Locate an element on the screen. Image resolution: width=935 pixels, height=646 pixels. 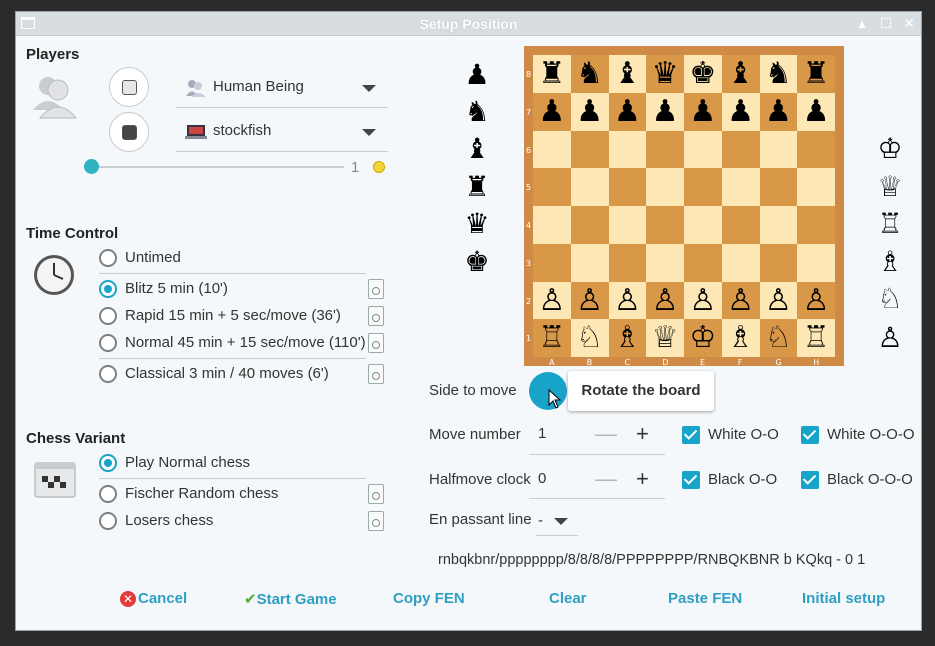
maximize-icon: ☐ is located at coordinates (886, 23).